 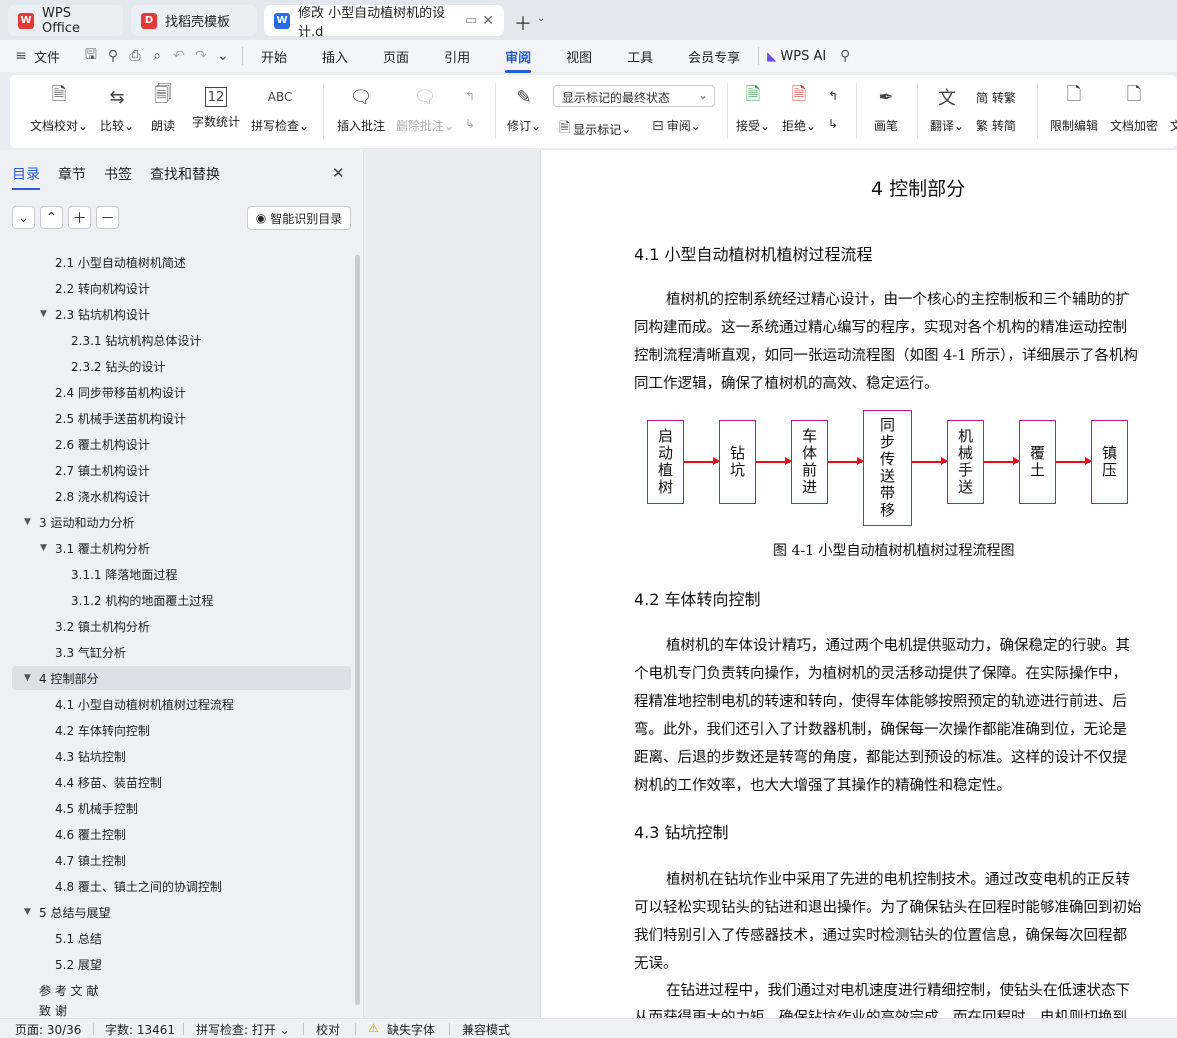 What do you see at coordinates (714, 56) in the screenshot?
I see `menu-member: 会员专享` at bounding box center [714, 56].